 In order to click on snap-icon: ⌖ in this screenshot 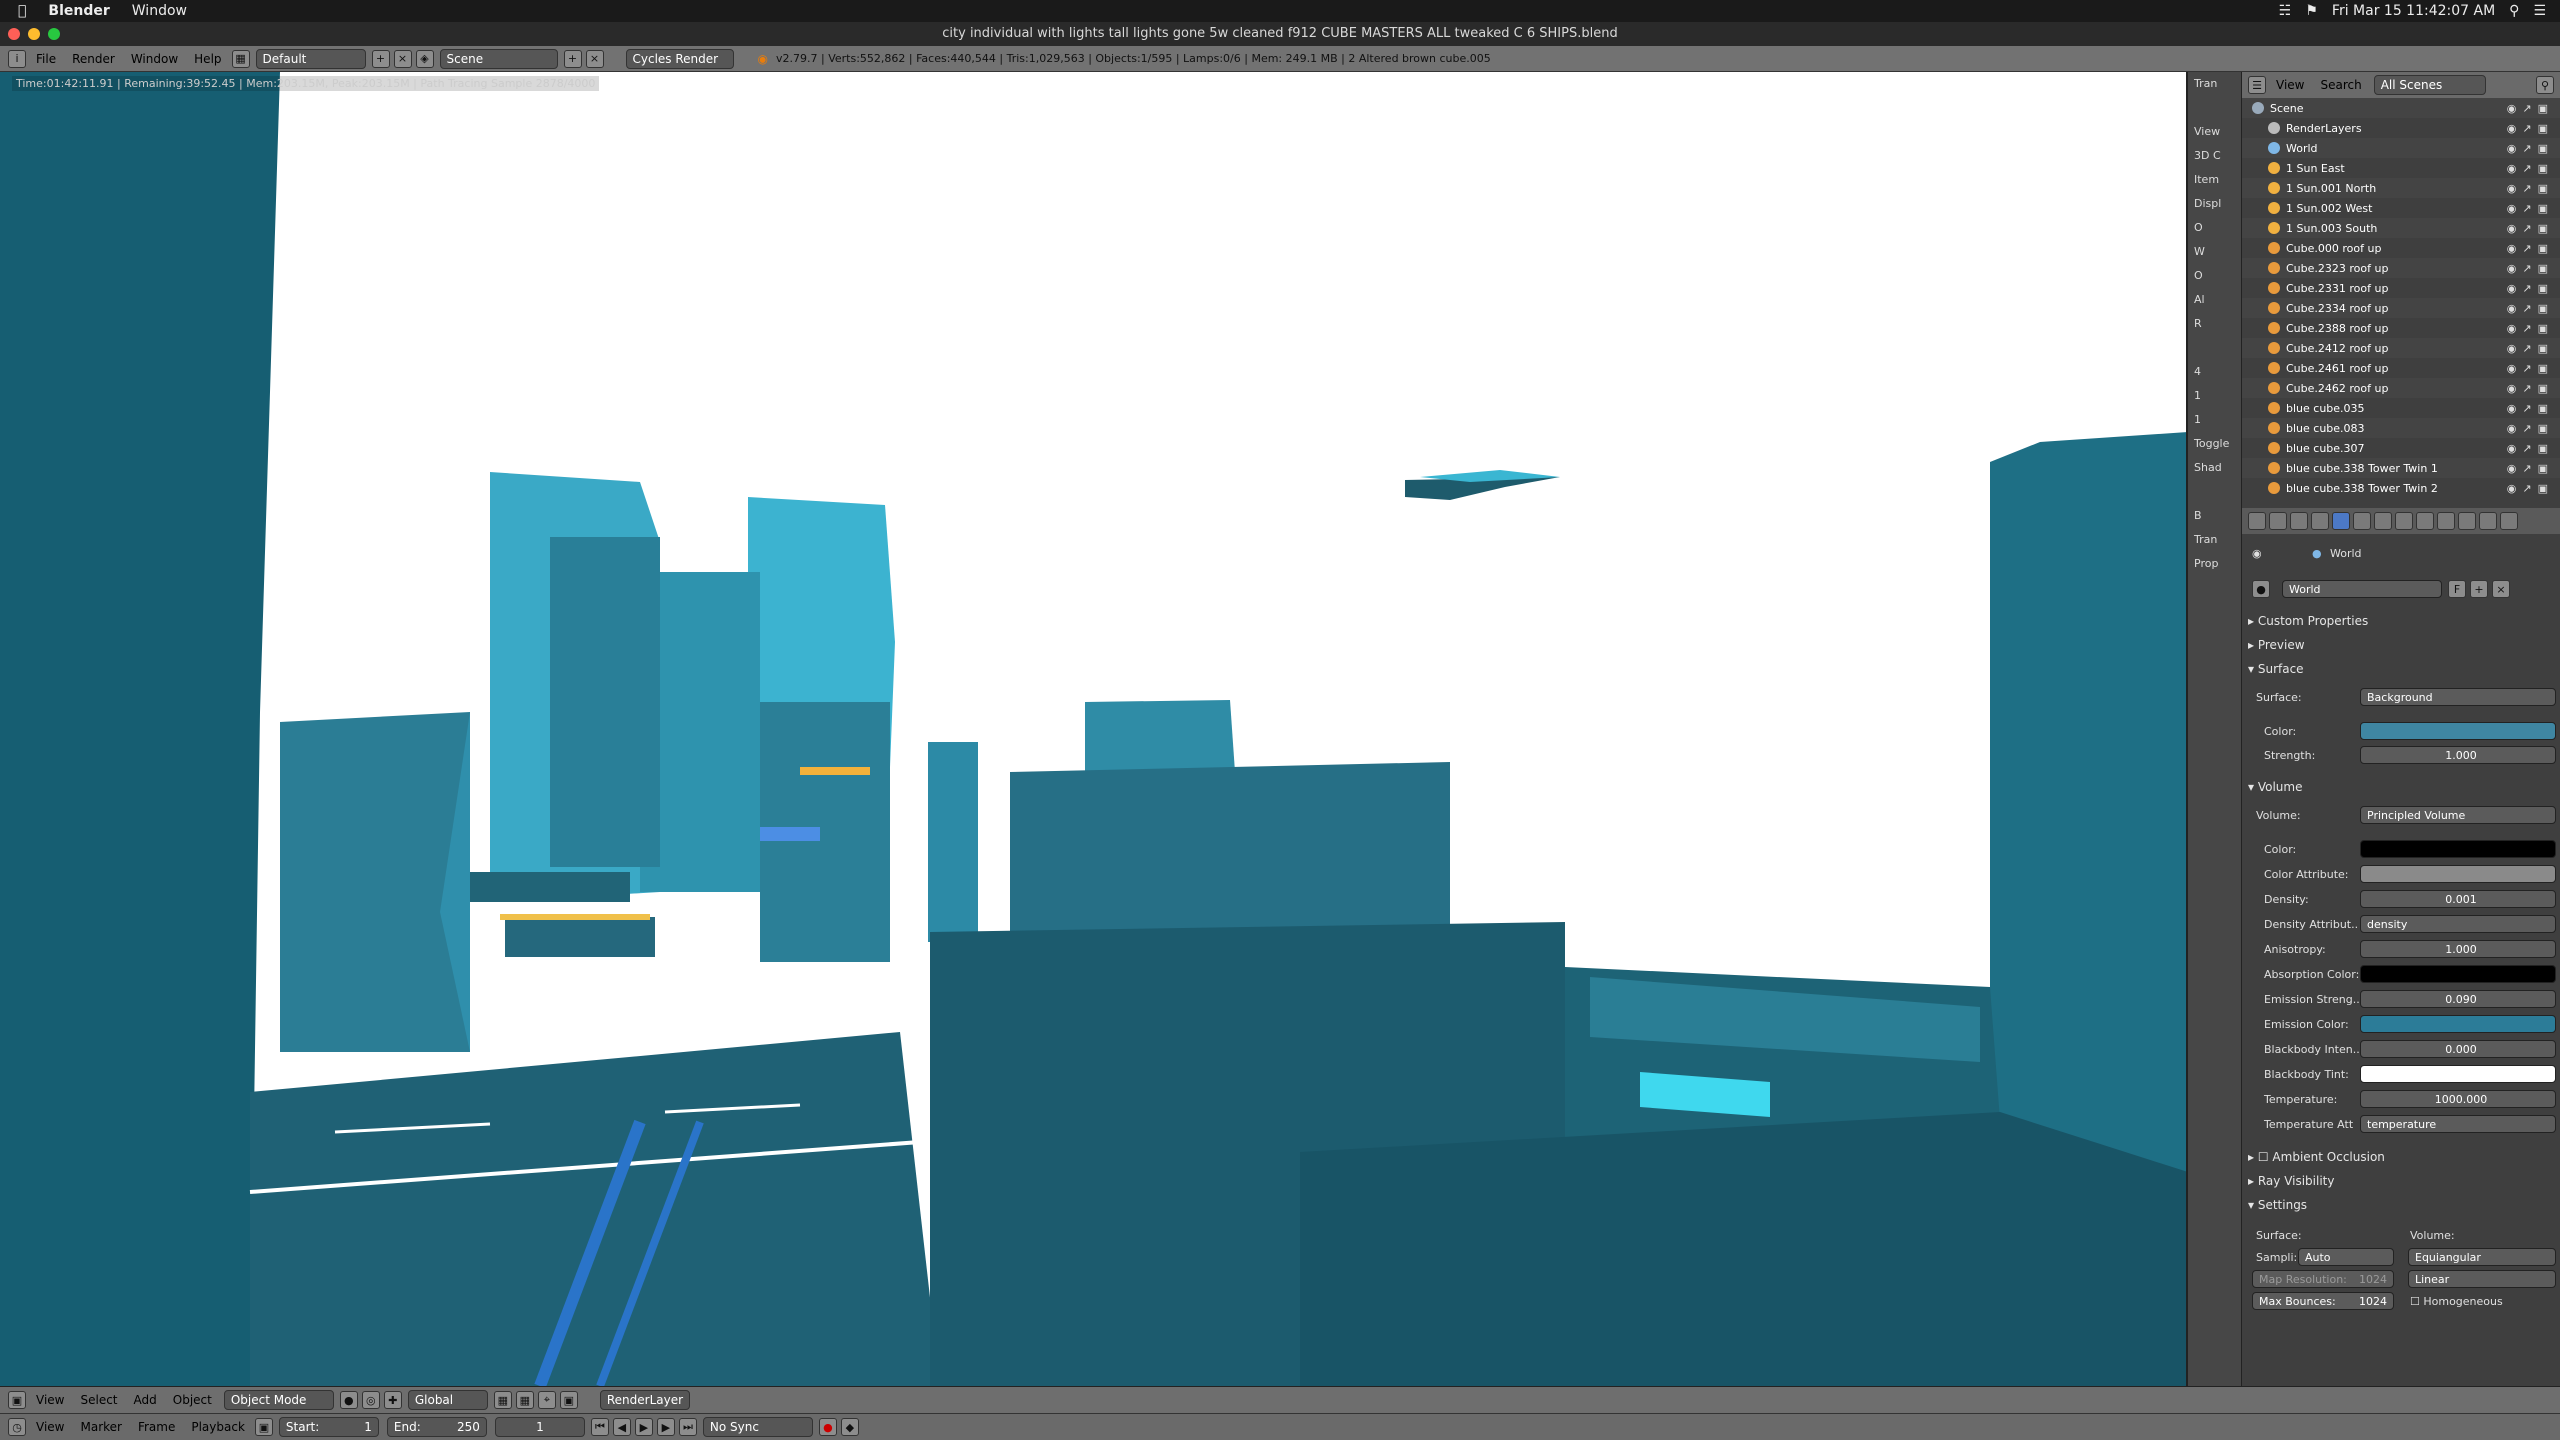, I will do `click(546, 1400)`.